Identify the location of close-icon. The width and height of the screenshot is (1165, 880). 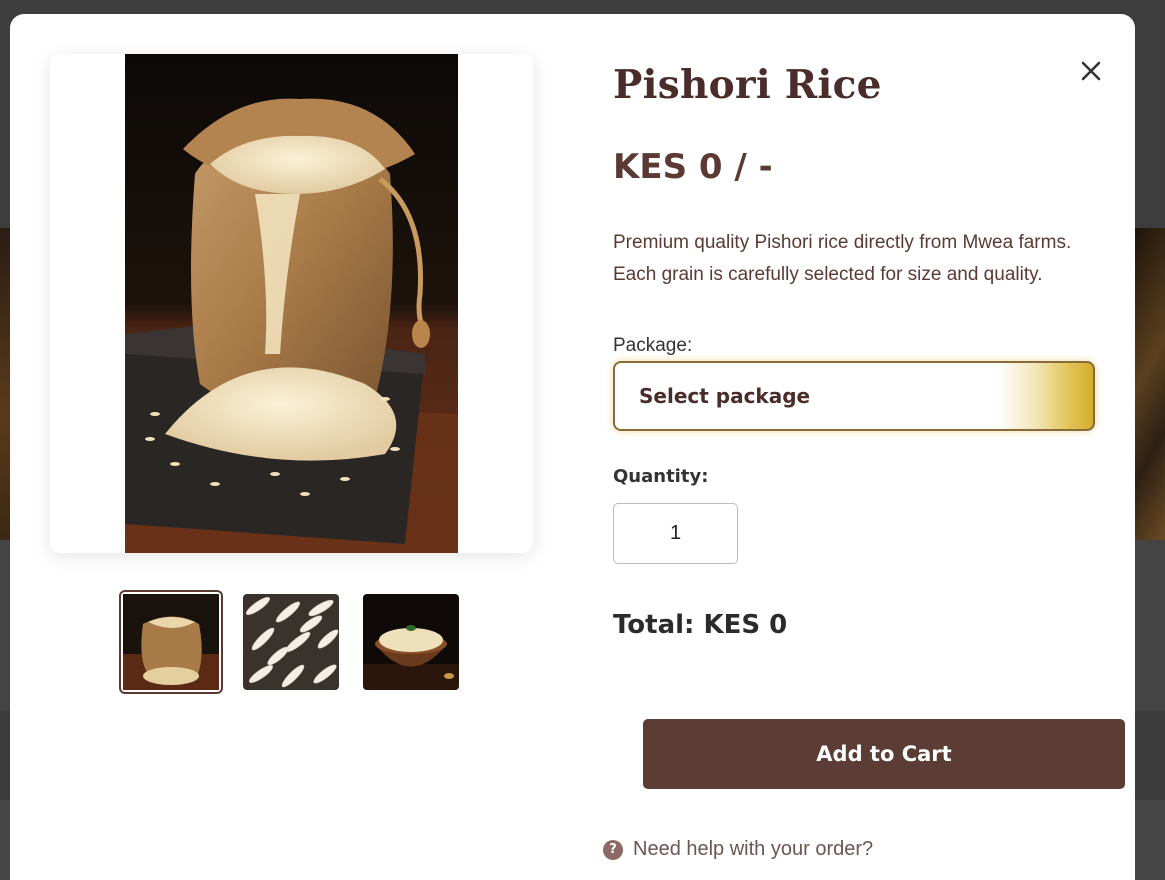
(1091, 71).